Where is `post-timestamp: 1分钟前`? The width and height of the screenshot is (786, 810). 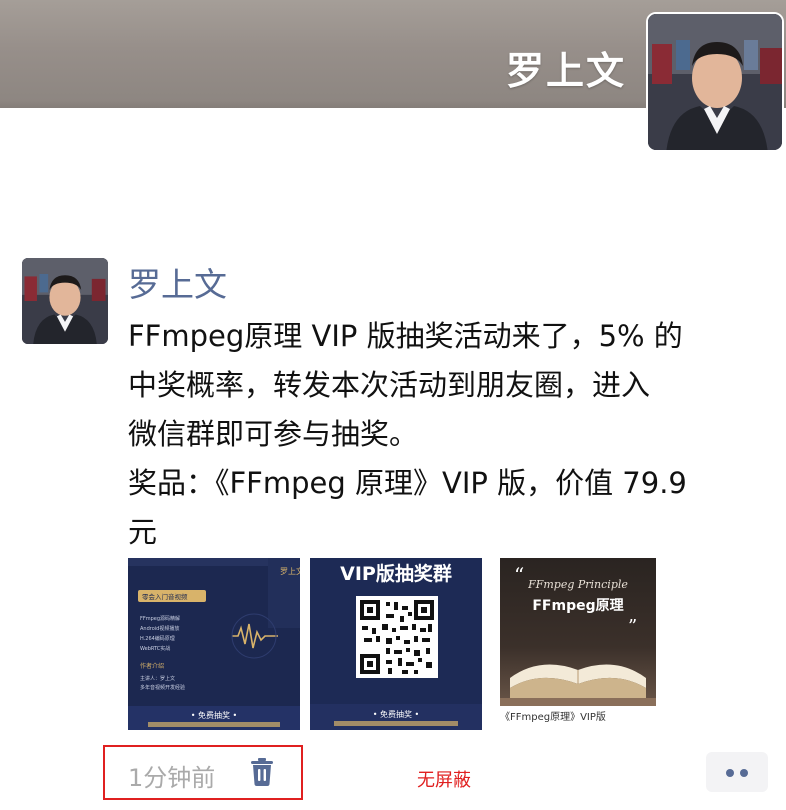 post-timestamp: 1分钟前 is located at coordinates (172, 778).